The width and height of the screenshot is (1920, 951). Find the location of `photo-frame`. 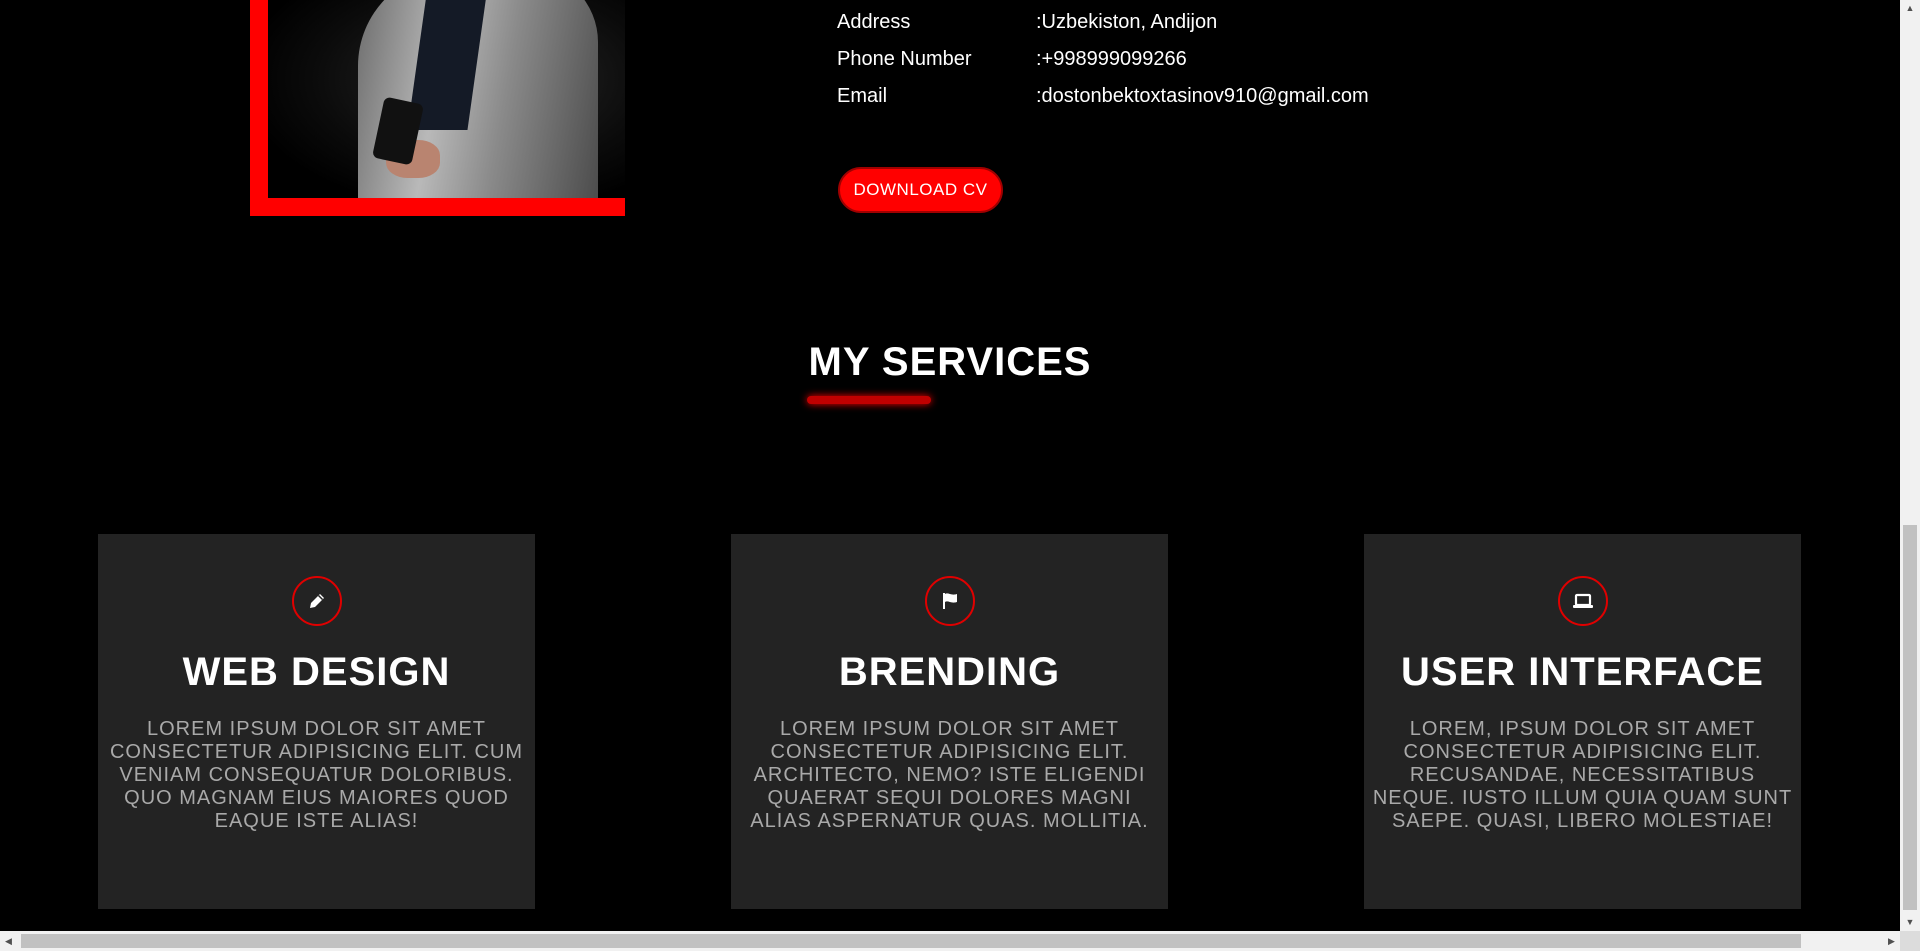

photo-frame is located at coordinates (437, 108).